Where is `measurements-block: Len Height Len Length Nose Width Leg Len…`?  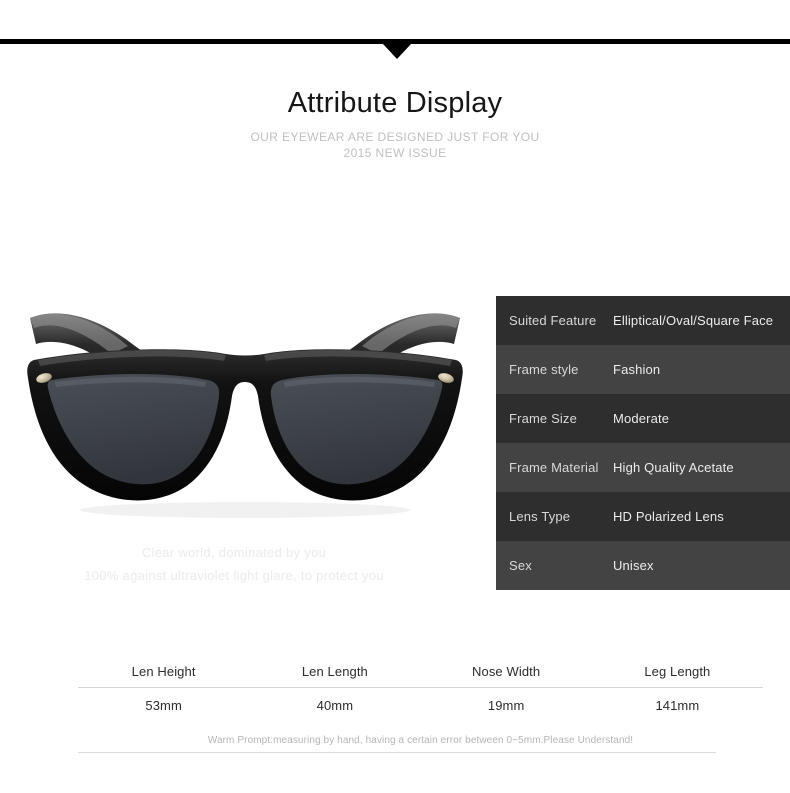
measurements-block: Len Height Len Length Nose Width Leg Len… is located at coordinates (420, 704).